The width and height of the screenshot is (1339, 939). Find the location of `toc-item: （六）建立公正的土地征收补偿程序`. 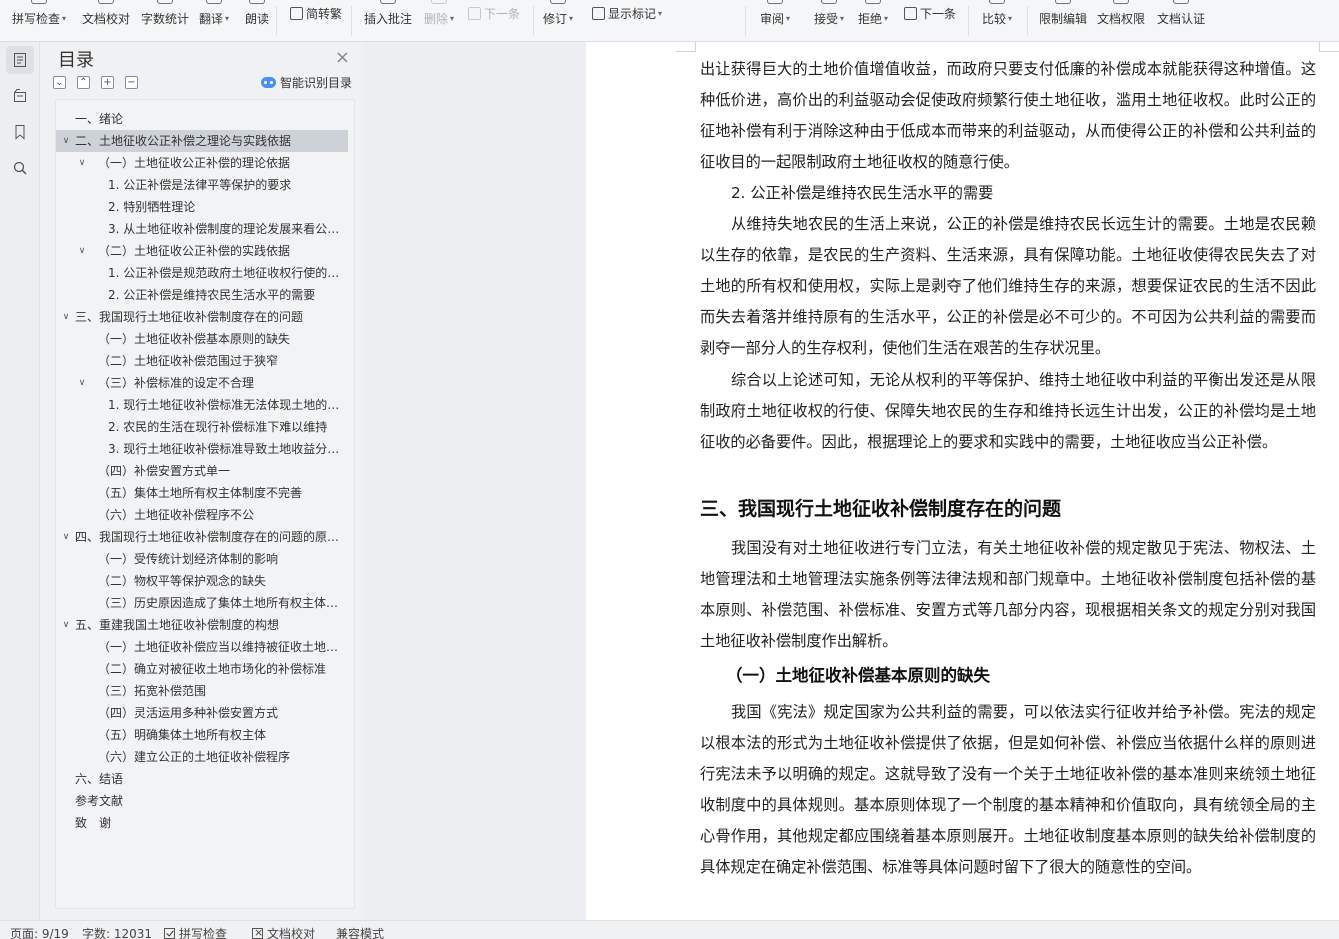

toc-item: （六）建立公正的土地征收补偿程序 is located at coordinates (202, 757).